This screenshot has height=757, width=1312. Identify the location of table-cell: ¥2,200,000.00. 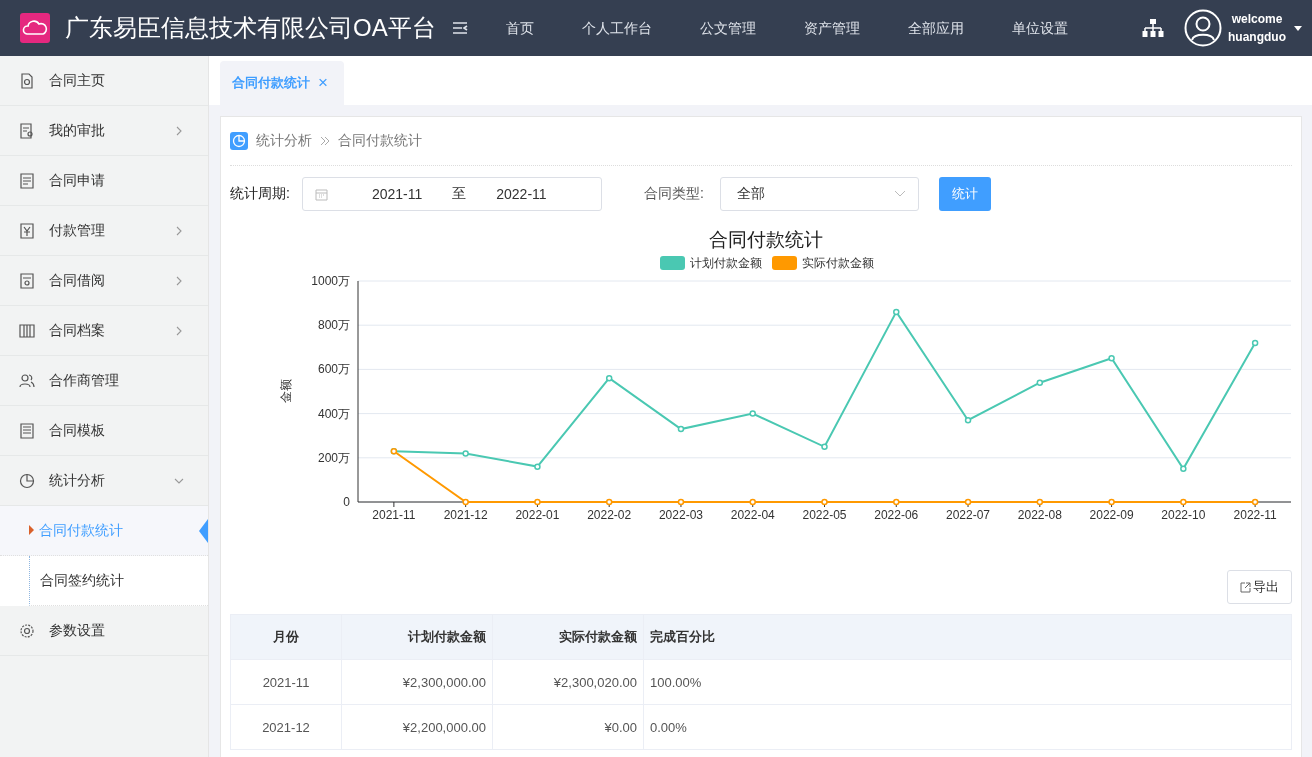
(417, 727).